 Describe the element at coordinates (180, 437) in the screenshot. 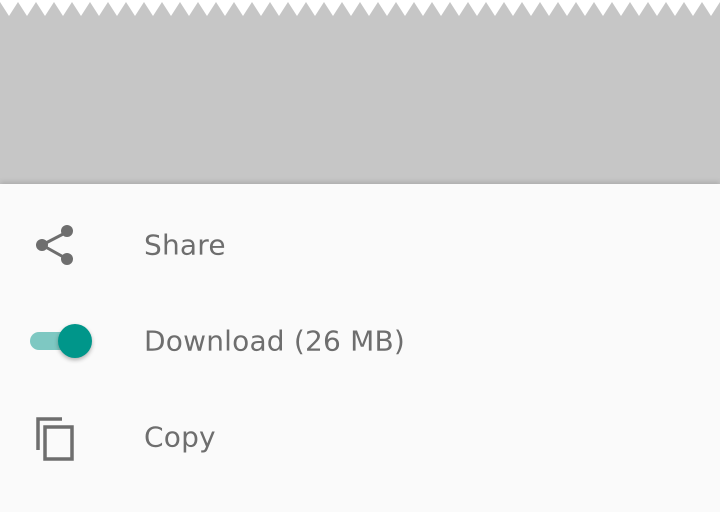

I see `copy-label: Copy` at that location.